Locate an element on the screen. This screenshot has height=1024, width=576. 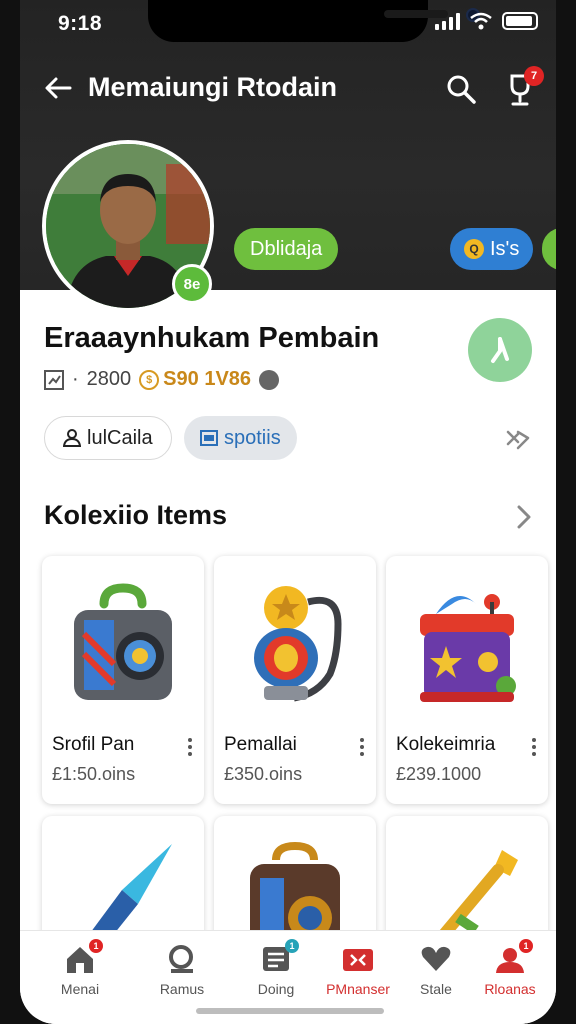
item-card: Srofil Pan £1:50.oins is located at coordinates (123, 680).